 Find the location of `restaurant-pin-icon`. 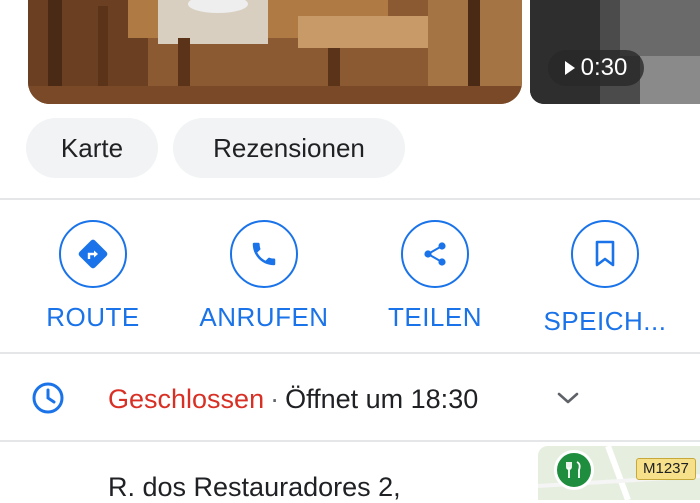

restaurant-pin-icon is located at coordinates (574, 470).